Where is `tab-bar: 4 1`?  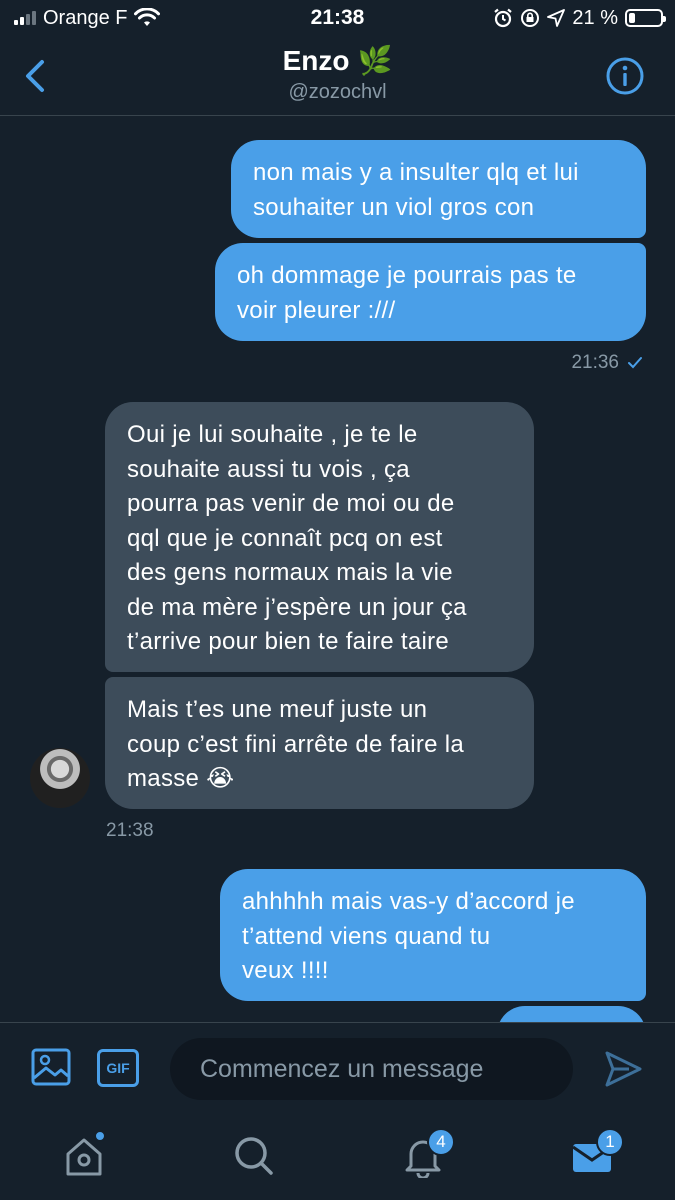 tab-bar: 4 1 is located at coordinates (337, 1157).